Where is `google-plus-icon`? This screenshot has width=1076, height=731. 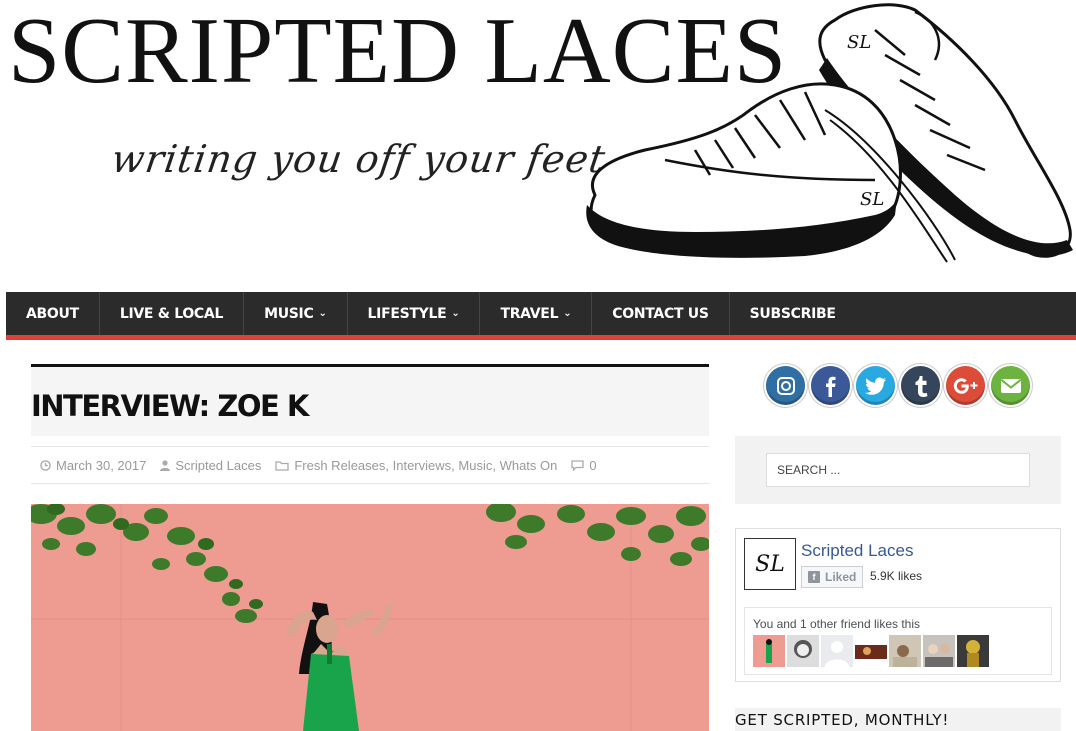
google-plus-icon is located at coordinates (965, 385).